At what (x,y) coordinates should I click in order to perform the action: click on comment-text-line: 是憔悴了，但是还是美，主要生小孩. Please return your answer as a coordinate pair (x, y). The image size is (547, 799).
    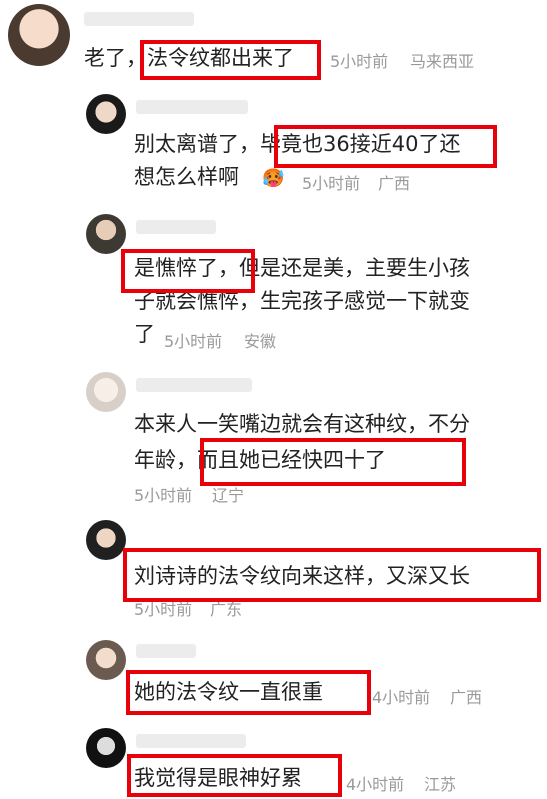
    Looking at the image, I should click on (302, 268).